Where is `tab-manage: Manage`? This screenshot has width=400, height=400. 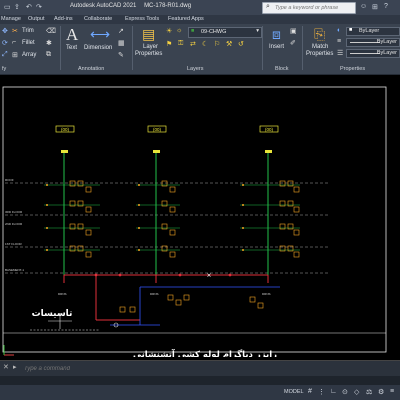 tab-manage: Manage is located at coordinates (11, 19).